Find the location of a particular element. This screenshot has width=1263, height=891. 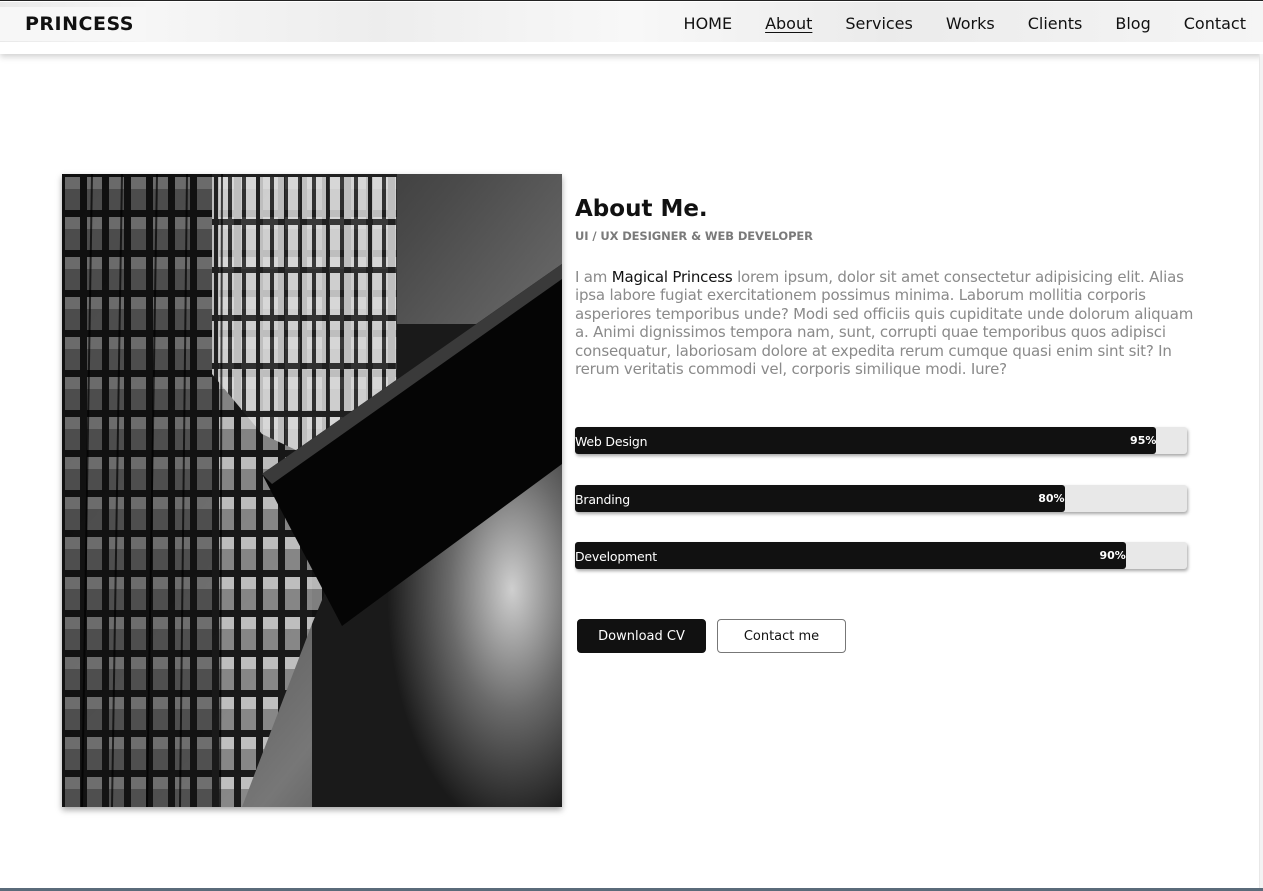

site-logo: PRINCESS is located at coordinates (79, 24).